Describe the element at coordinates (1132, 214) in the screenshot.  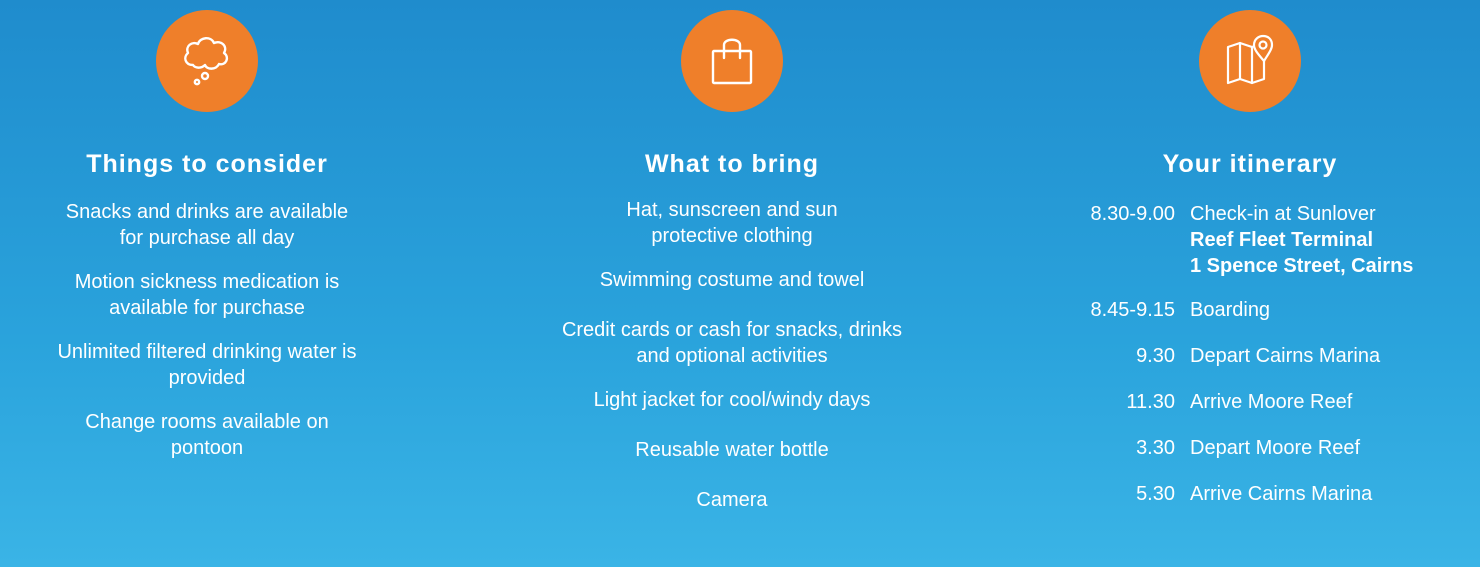
I see `itinerary-time: 8.30-9.00` at that location.